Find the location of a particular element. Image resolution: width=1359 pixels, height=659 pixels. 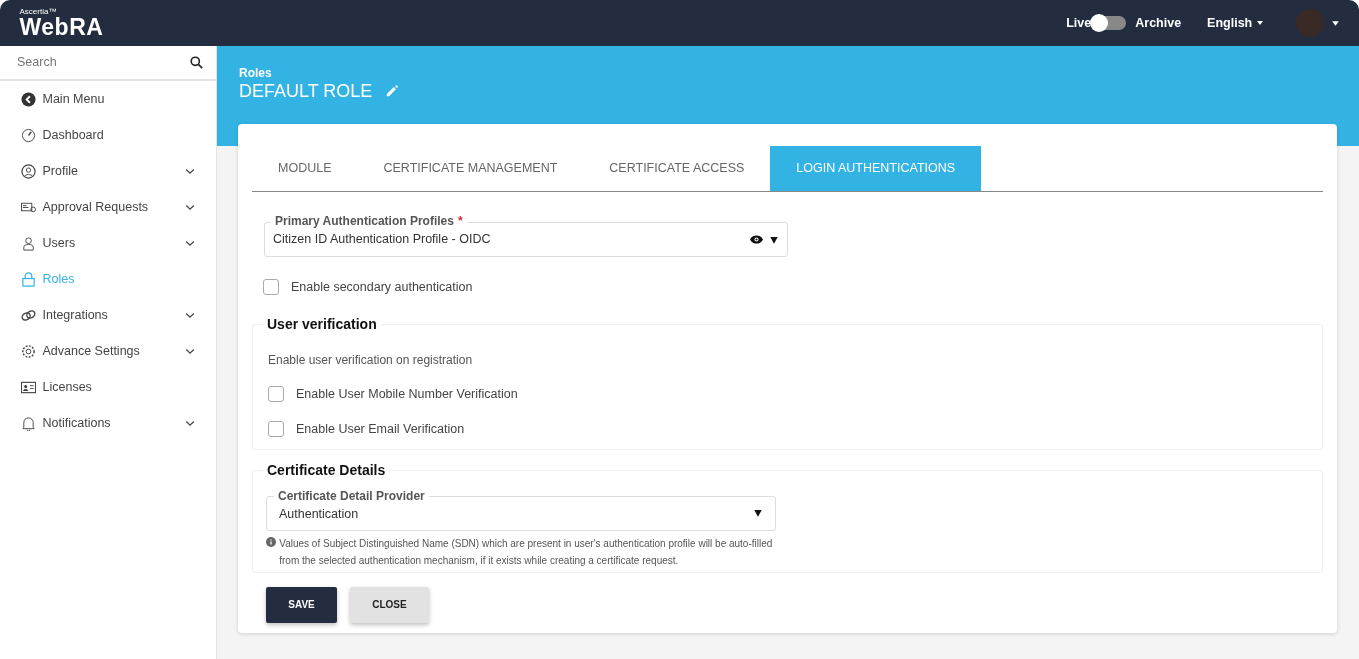

lock-icon is located at coordinates (28, 279).